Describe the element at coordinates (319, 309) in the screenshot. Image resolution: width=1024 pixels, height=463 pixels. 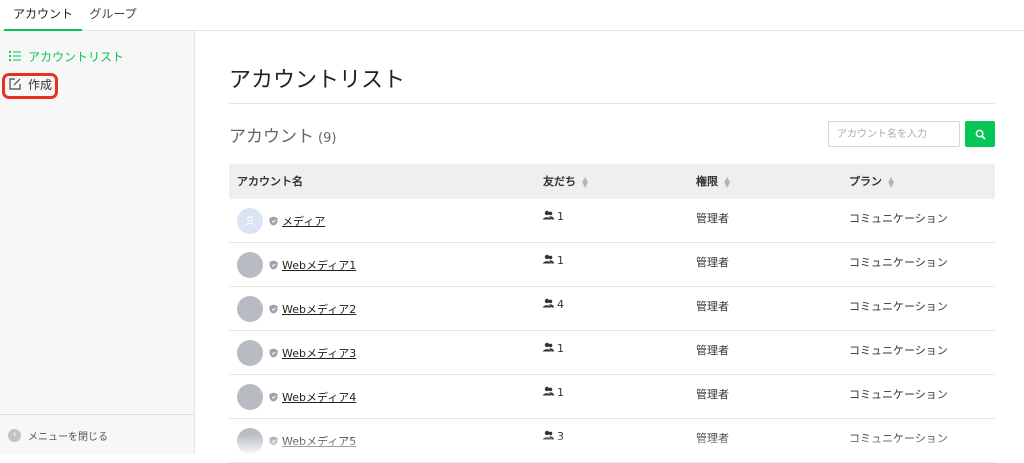
I see `account-name-link: Webメディア2` at that location.